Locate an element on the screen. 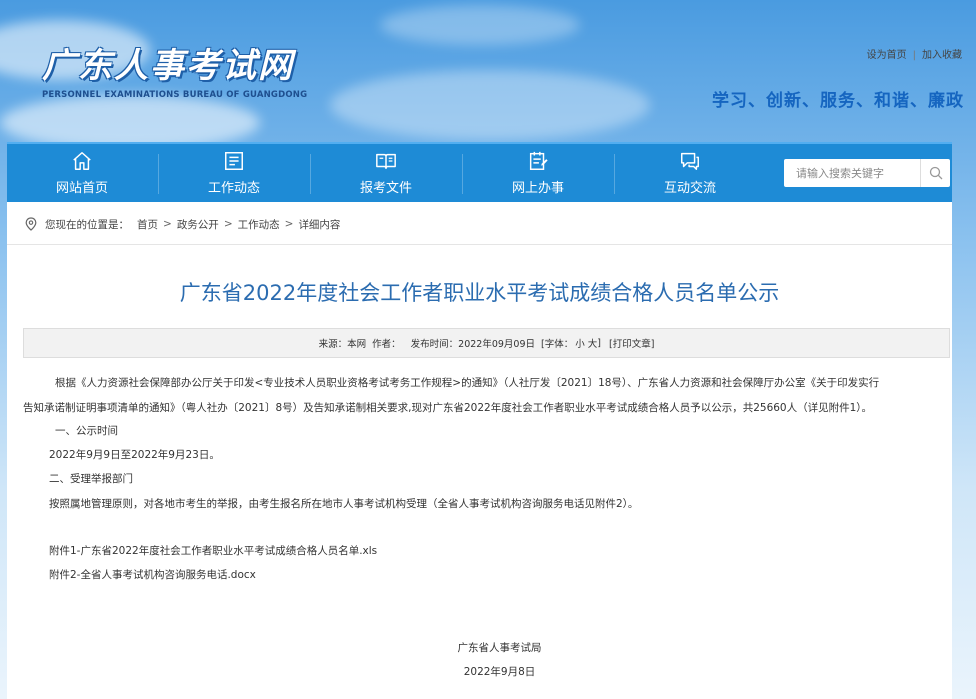 The height and width of the screenshot is (699, 976). breadcrumb-prefix: 您现在的位置是： is located at coordinates (87, 224).